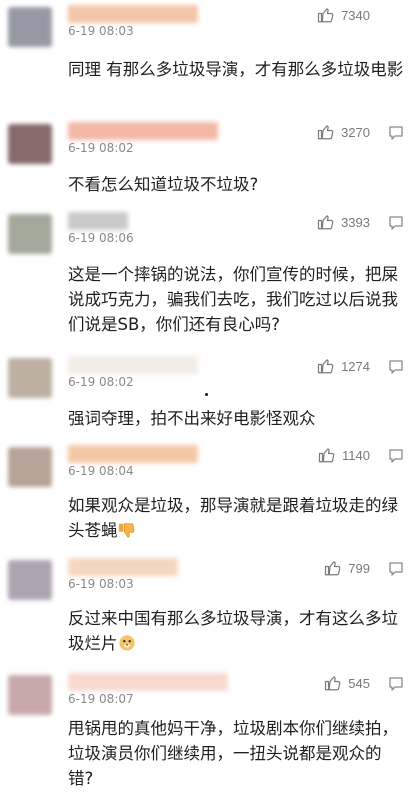 This screenshot has width=416, height=798. What do you see at coordinates (101, 699) in the screenshot?
I see `comment-time: 6-19 08:07` at bounding box center [101, 699].